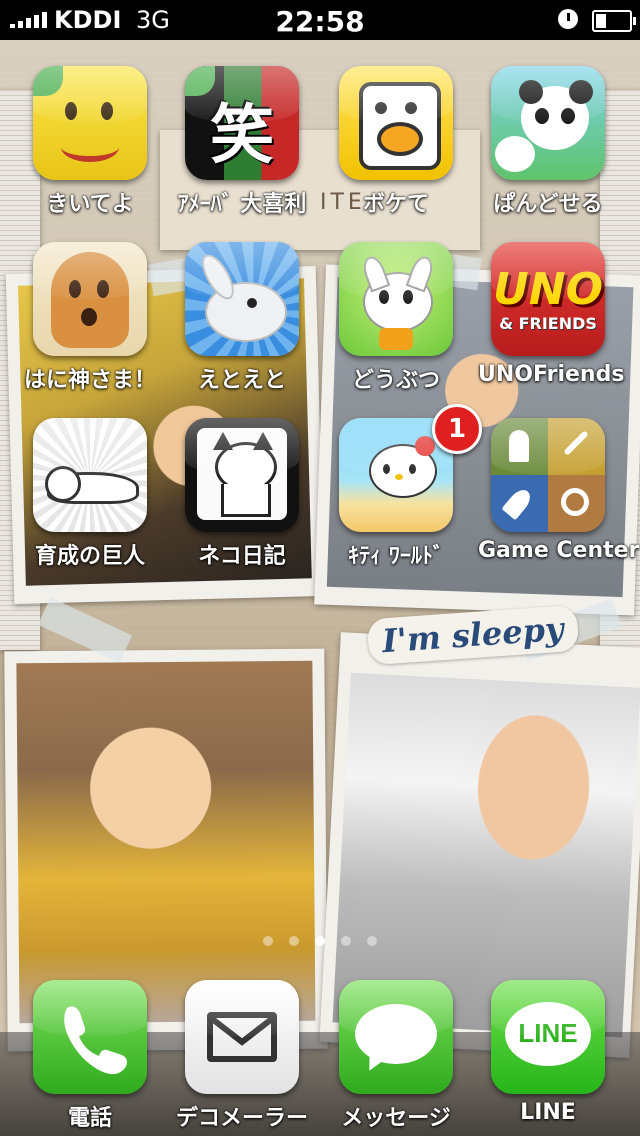  I want to click on line-icon: LINE, so click(548, 1037).